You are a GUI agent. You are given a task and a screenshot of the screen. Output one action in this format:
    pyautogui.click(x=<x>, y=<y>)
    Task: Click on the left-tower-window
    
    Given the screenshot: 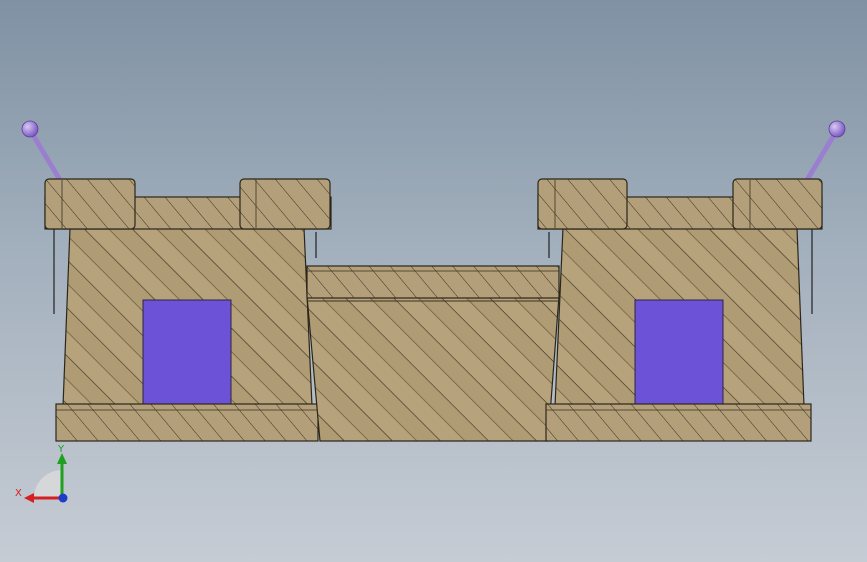 What is the action you would take?
    pyautogui.click(x=187, y=352)
    